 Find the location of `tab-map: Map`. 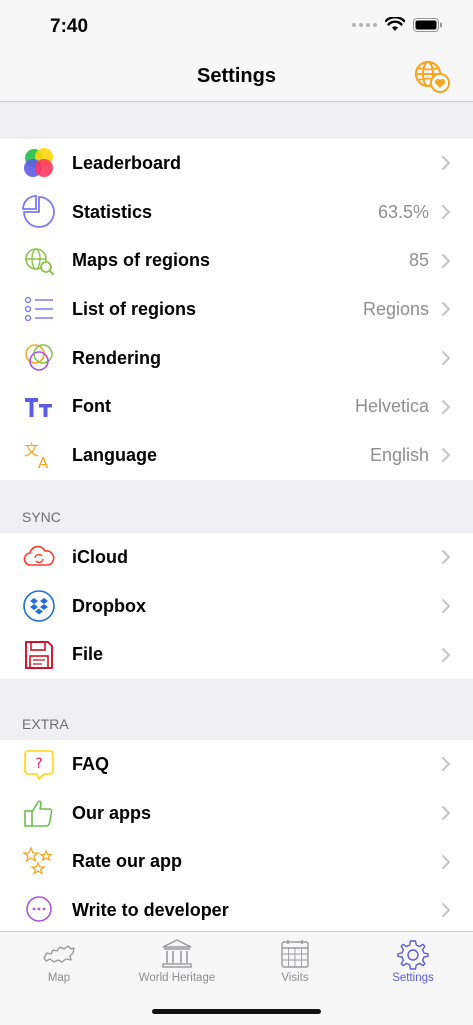

tab-map: Map is located at coordinates (59, 962).